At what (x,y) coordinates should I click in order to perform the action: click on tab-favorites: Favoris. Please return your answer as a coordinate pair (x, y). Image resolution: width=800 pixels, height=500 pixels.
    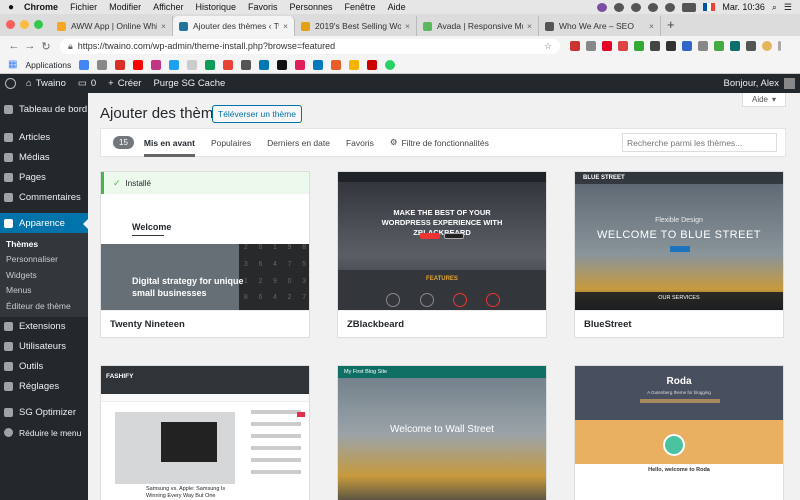
    Looking at the image, I should click on (360, 142).